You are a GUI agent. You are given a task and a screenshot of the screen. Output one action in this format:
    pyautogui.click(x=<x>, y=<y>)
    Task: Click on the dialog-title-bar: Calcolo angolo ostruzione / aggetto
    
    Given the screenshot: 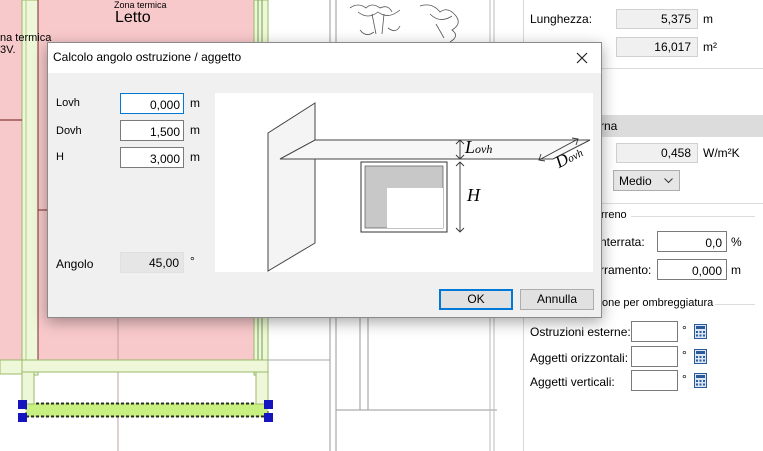 What is the action you would take?
    pyautogui.click(x=324, y=58)
    